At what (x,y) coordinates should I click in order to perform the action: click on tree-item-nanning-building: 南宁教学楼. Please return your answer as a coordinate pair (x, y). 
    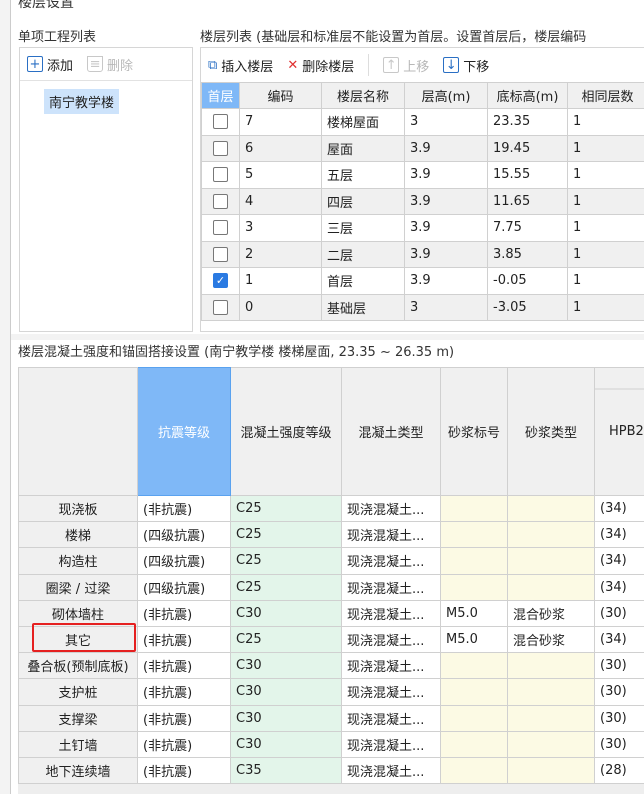
    Looking at the image, I should click on (82, 101).